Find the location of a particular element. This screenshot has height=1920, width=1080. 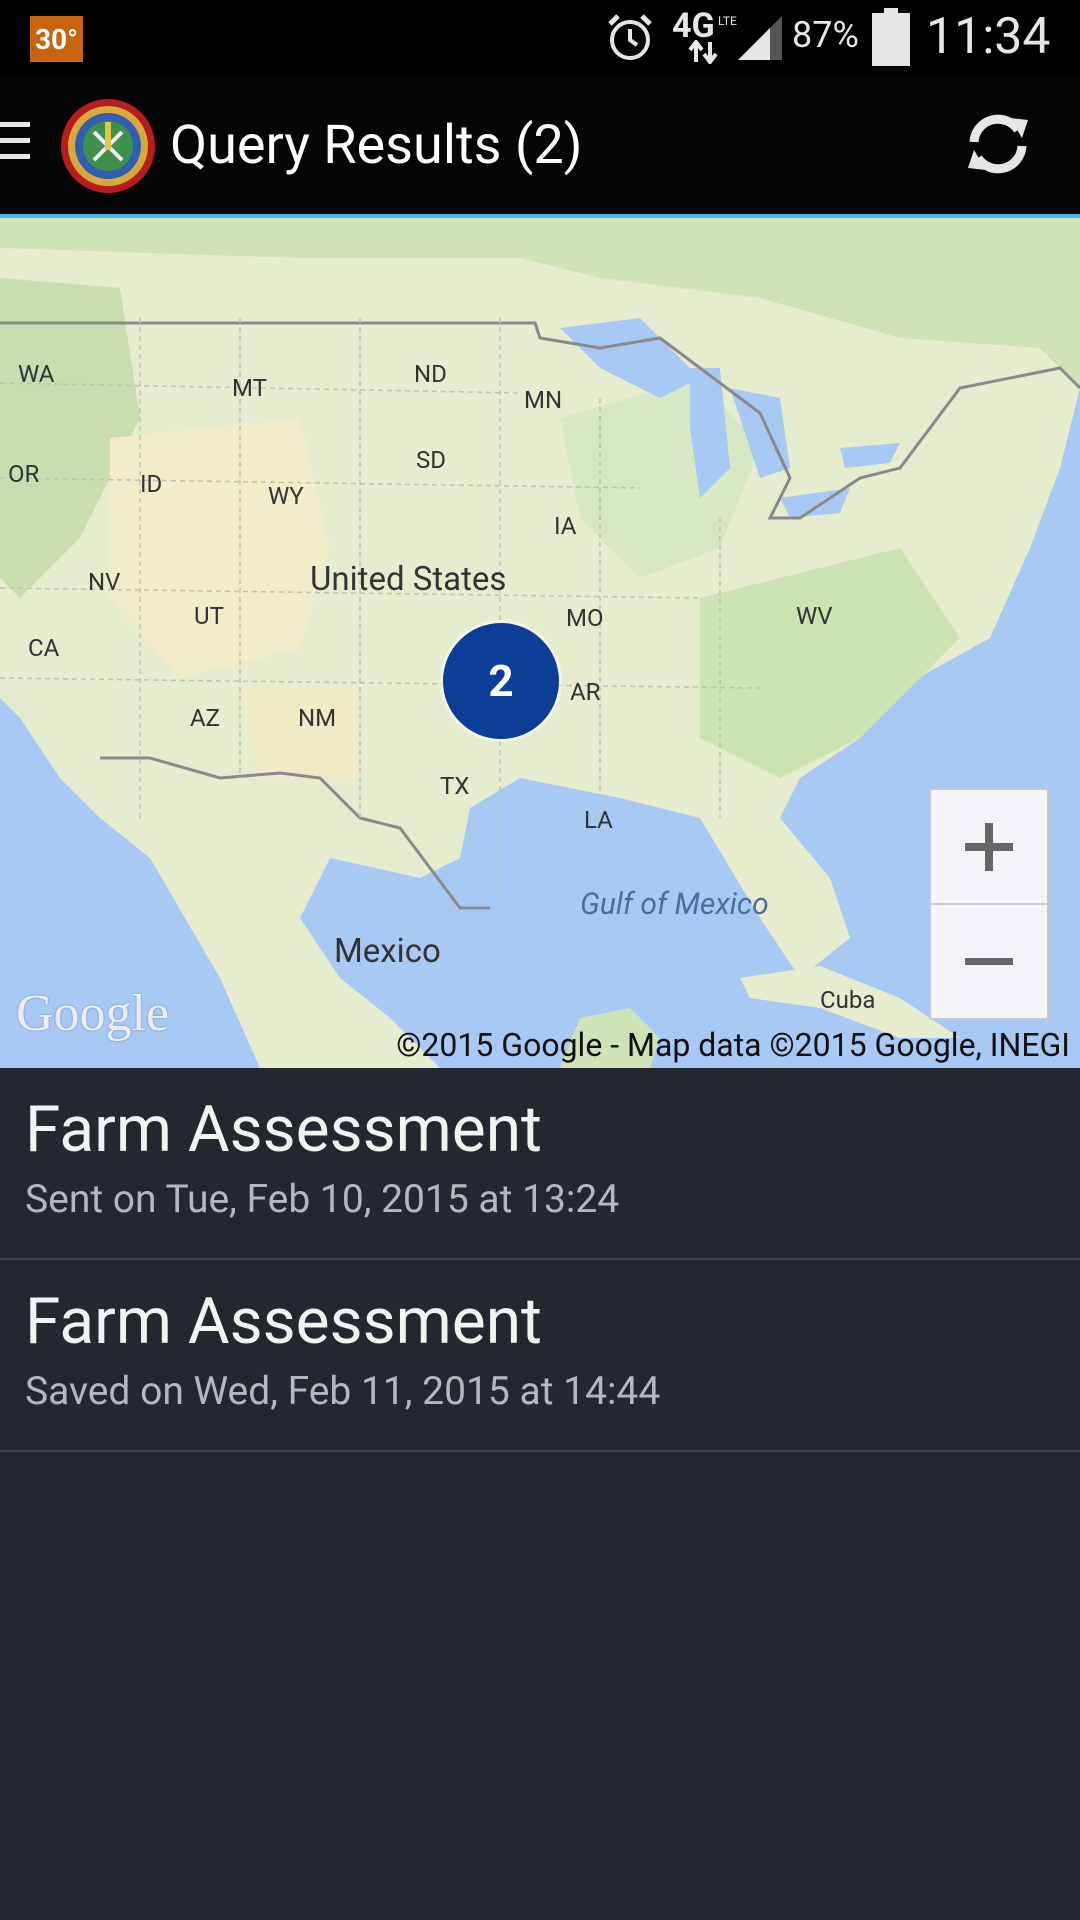

result-subtitle: Sent on Tue, Feb 10, 2015 at 13:24 is located at coordinates (322, 1199).